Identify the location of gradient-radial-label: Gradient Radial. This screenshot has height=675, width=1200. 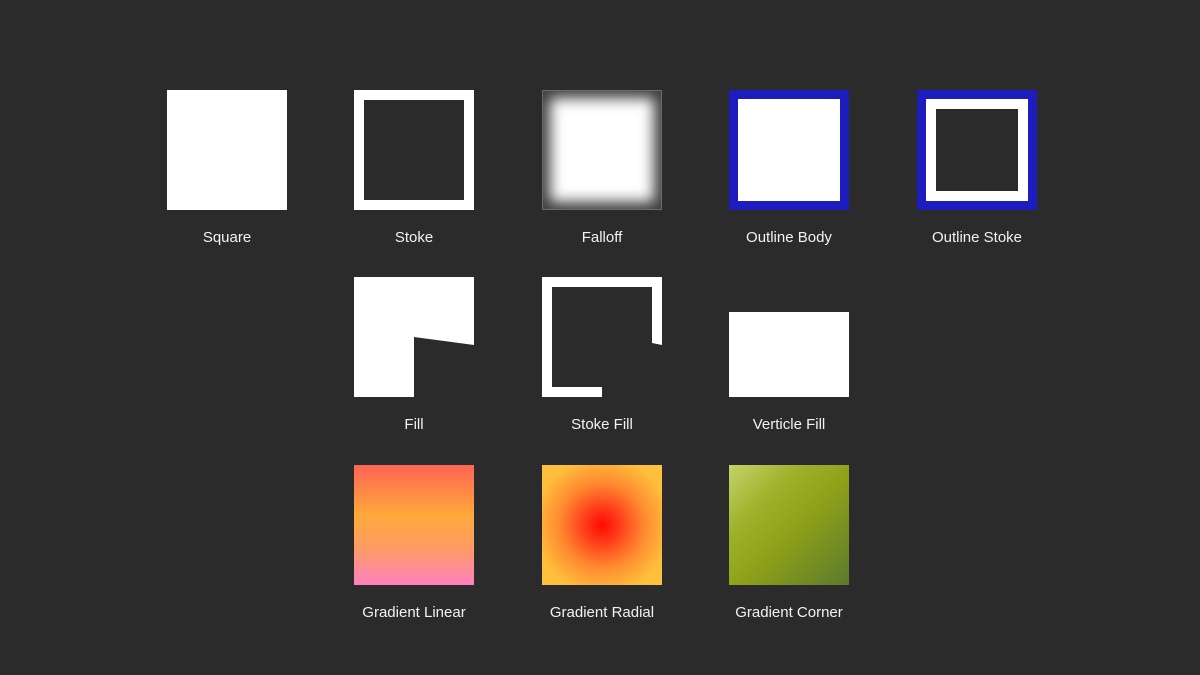
(602, 612).